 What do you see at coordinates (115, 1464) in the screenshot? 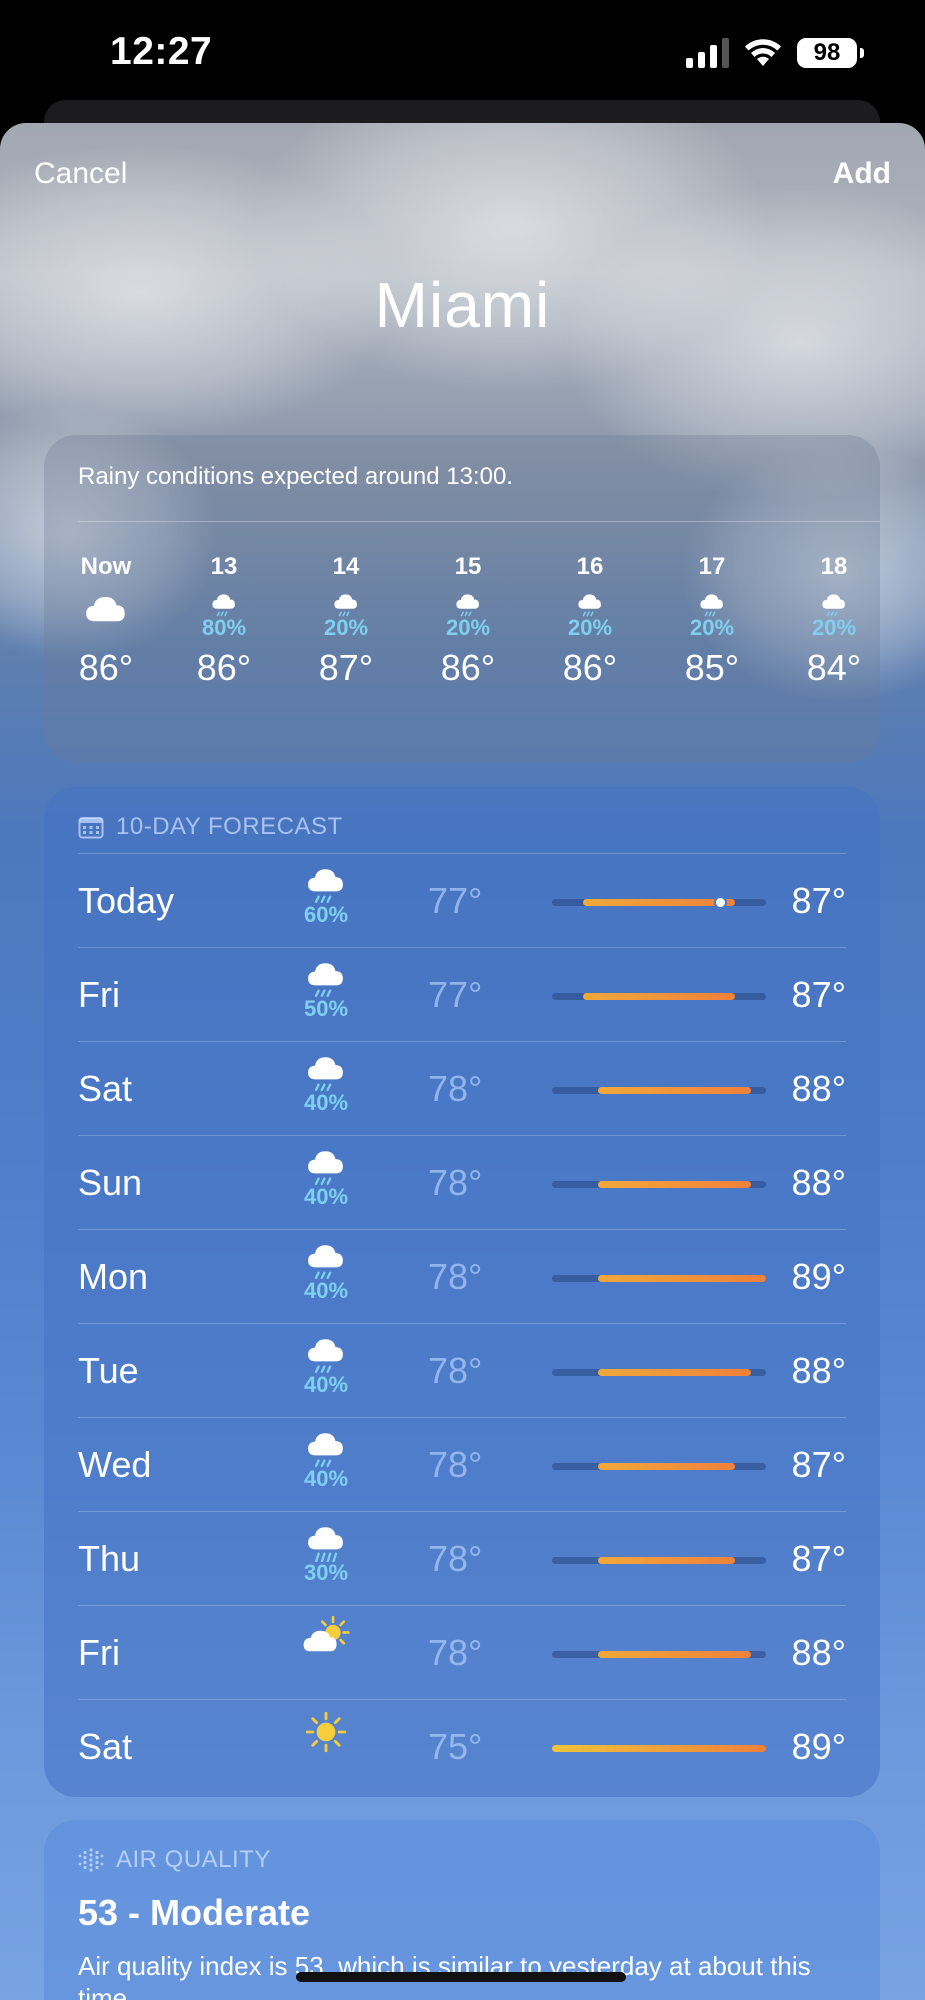
I see `day-name: Wed` at bounding box center [115, 1464].